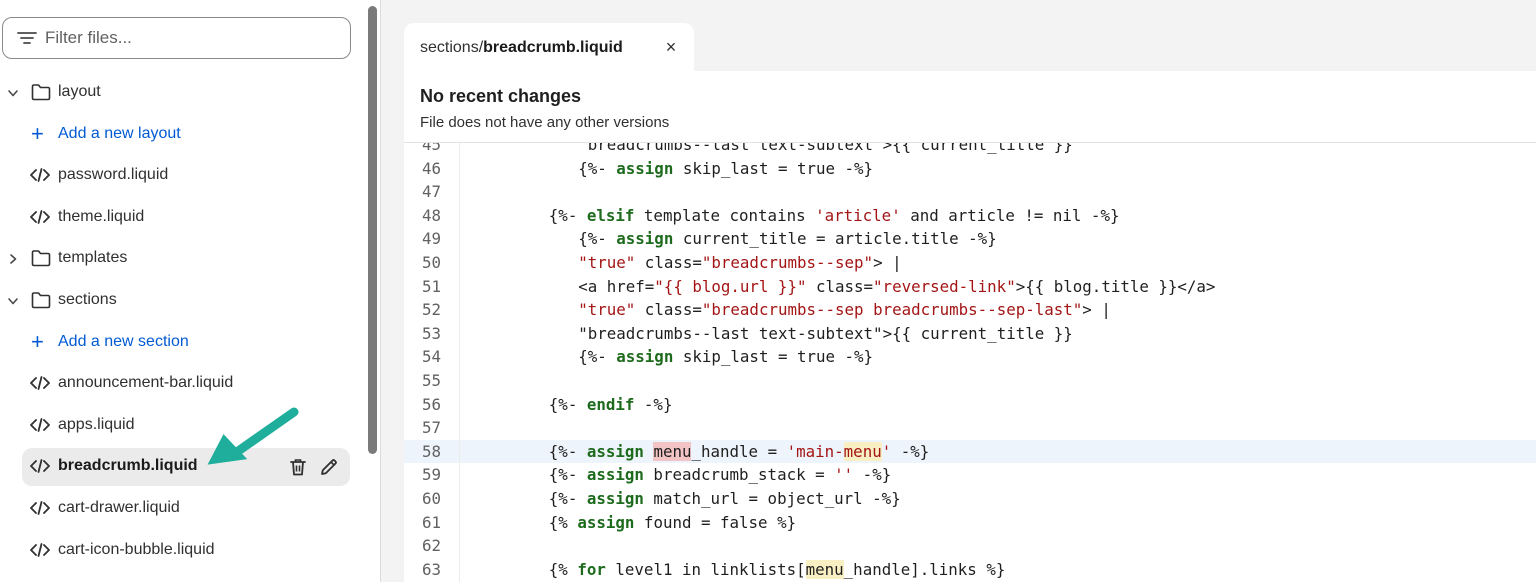  Describe the element at coordinates (431, 546) in the screenshot. I see `line-number: 62` at that location.